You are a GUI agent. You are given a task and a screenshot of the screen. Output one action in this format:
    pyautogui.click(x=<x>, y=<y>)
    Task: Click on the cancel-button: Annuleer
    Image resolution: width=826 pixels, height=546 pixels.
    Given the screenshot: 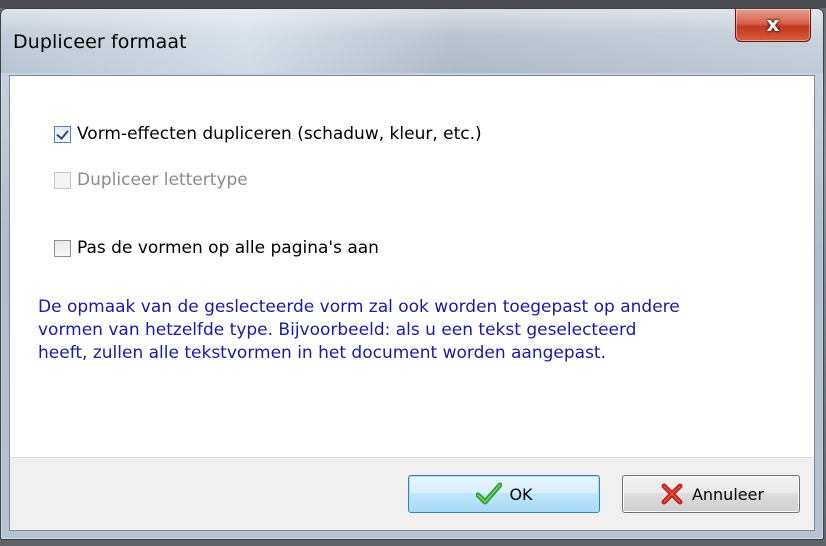 What is the action you would take?
    pyautogui.click(x=711, y=494)
    